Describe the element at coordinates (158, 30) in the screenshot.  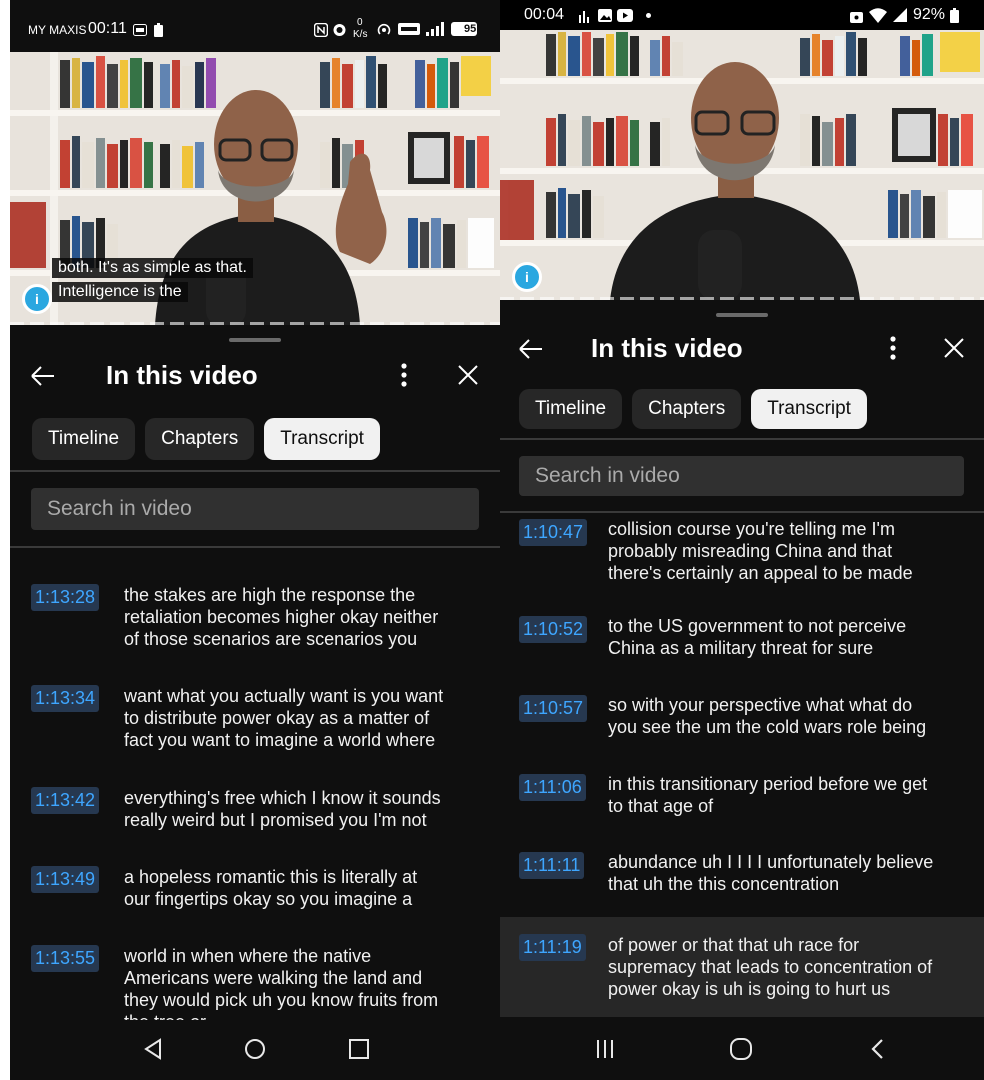
I see `battery-saver-icon` at that location.